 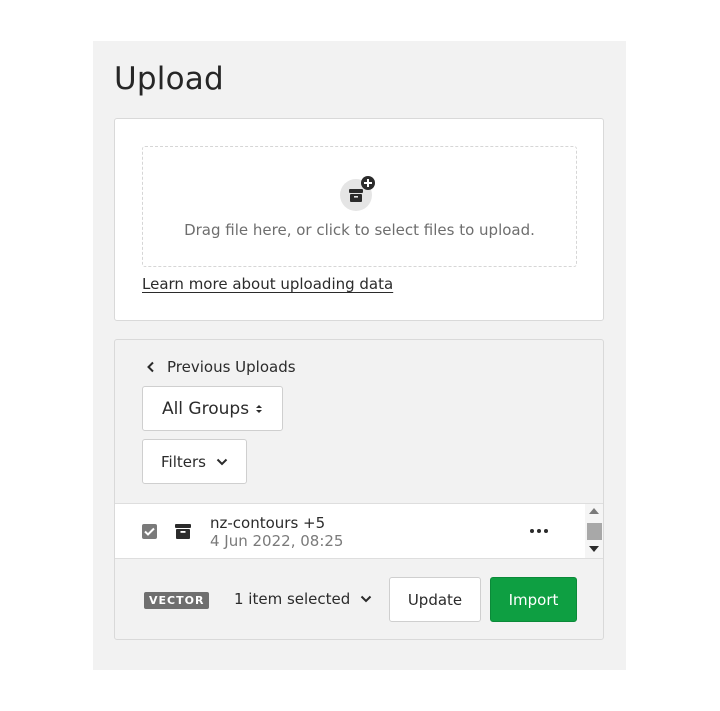 I want to click on scroll-up-arrow, so click(x=594, y=511).